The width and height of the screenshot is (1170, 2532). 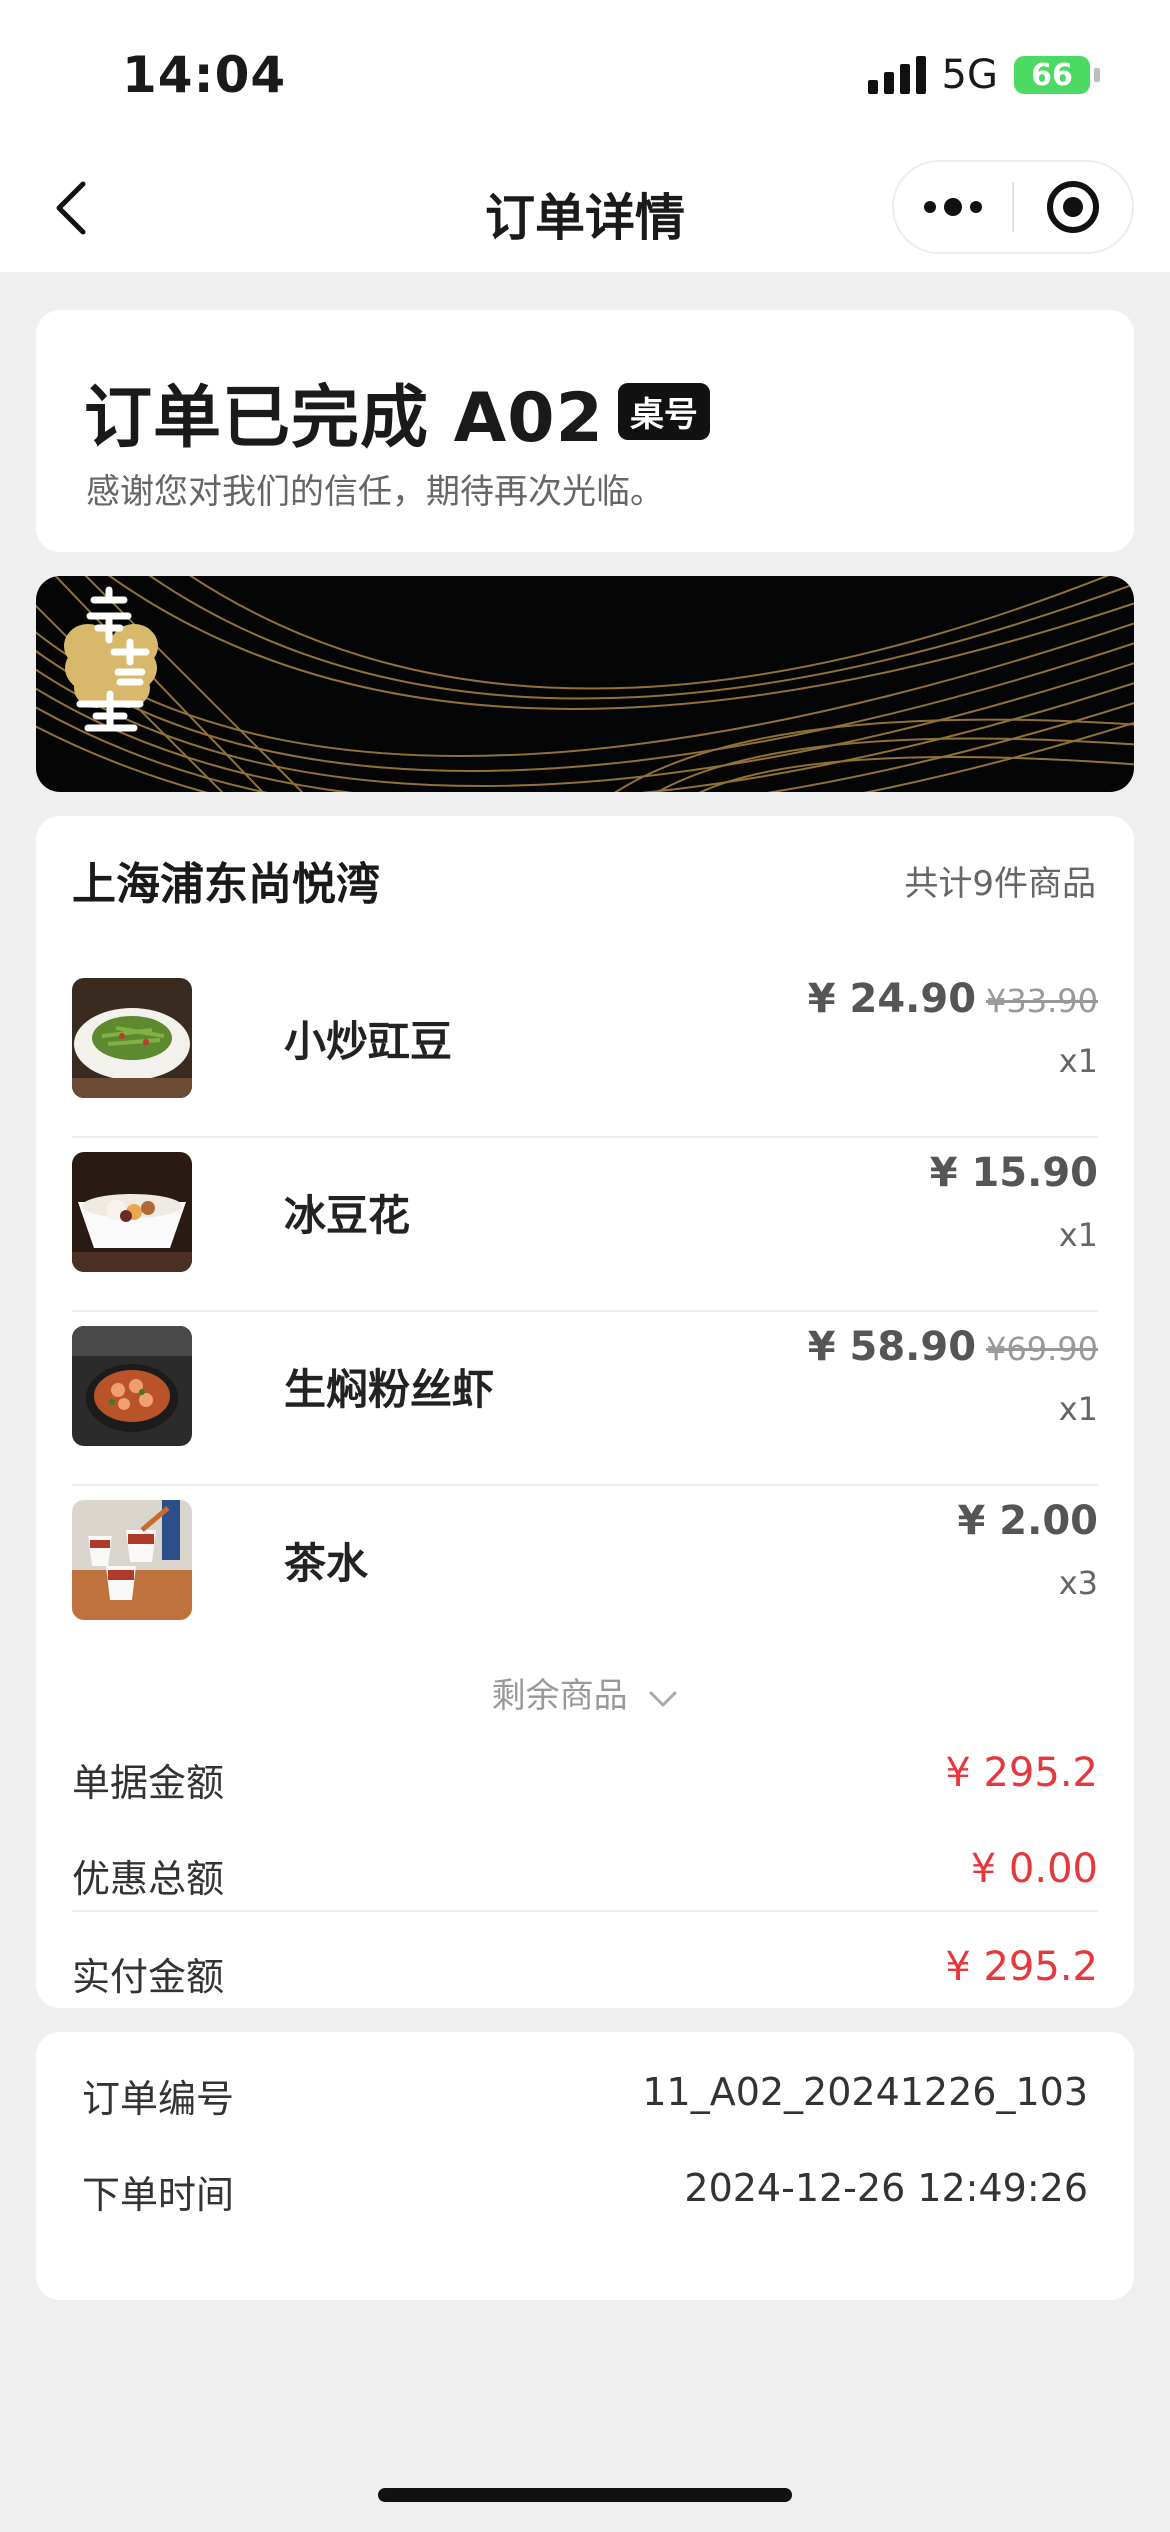 I want to click on item-price-row: ¥ 2.00, so click(x=1028, y=1521).